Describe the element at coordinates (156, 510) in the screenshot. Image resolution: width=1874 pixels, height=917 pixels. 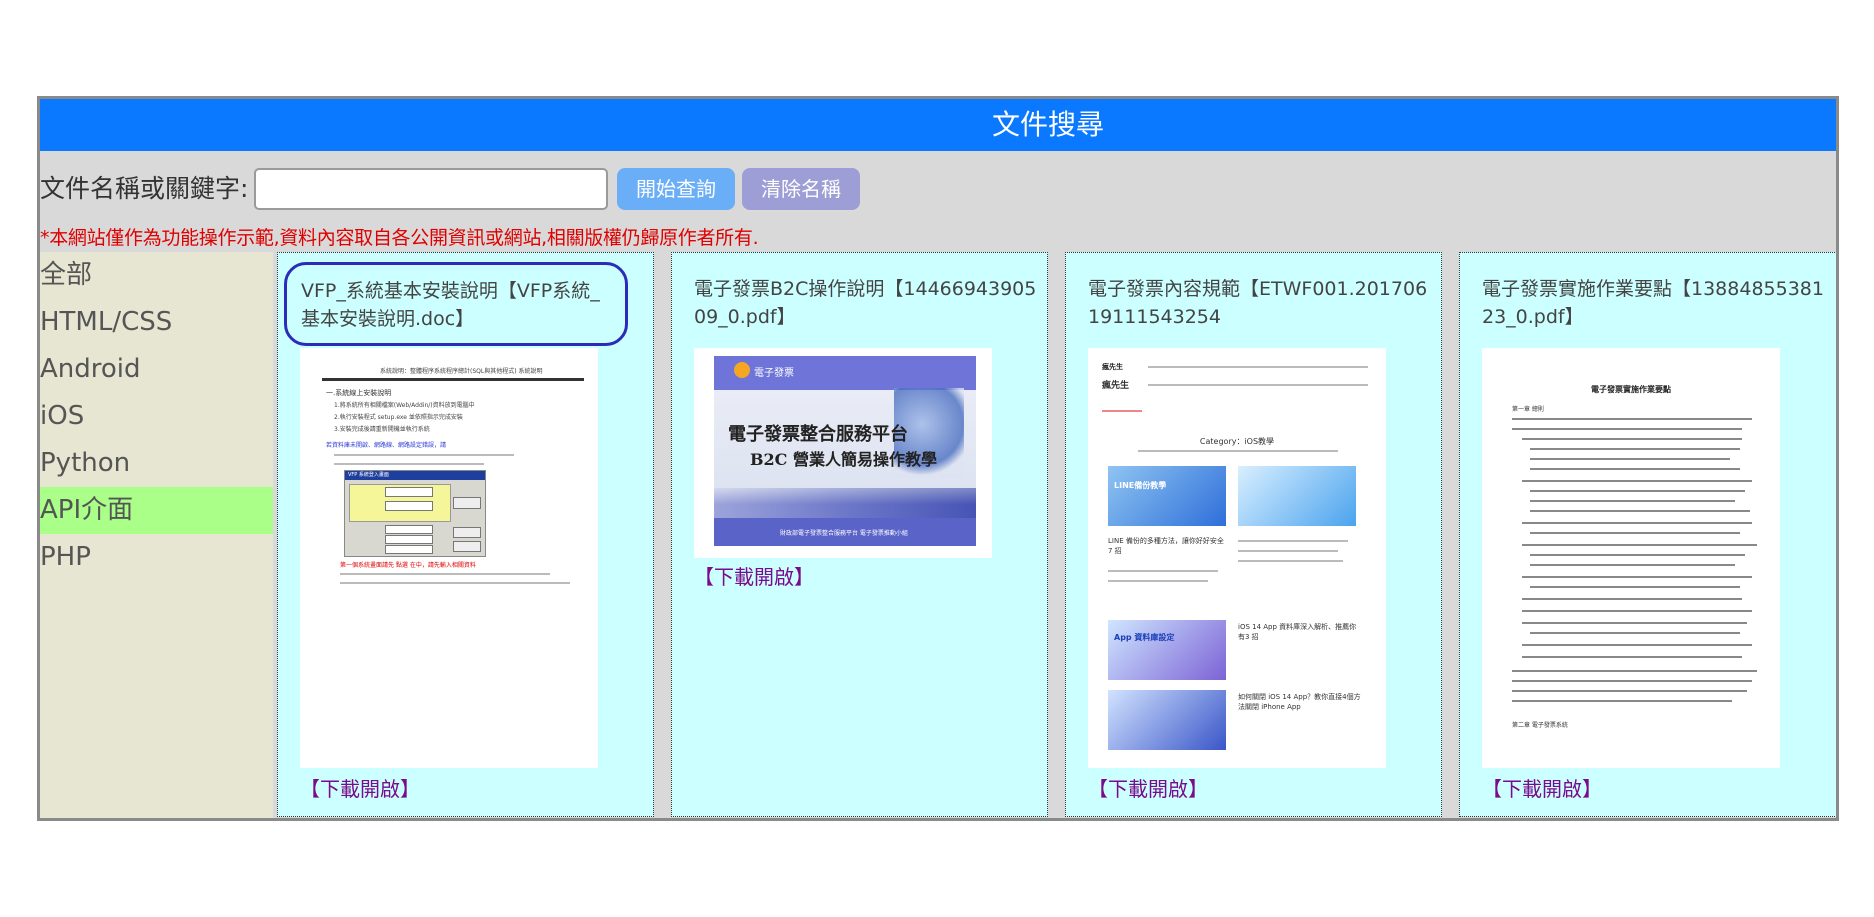
I see `sidebar-item-api: API介面` at that location.